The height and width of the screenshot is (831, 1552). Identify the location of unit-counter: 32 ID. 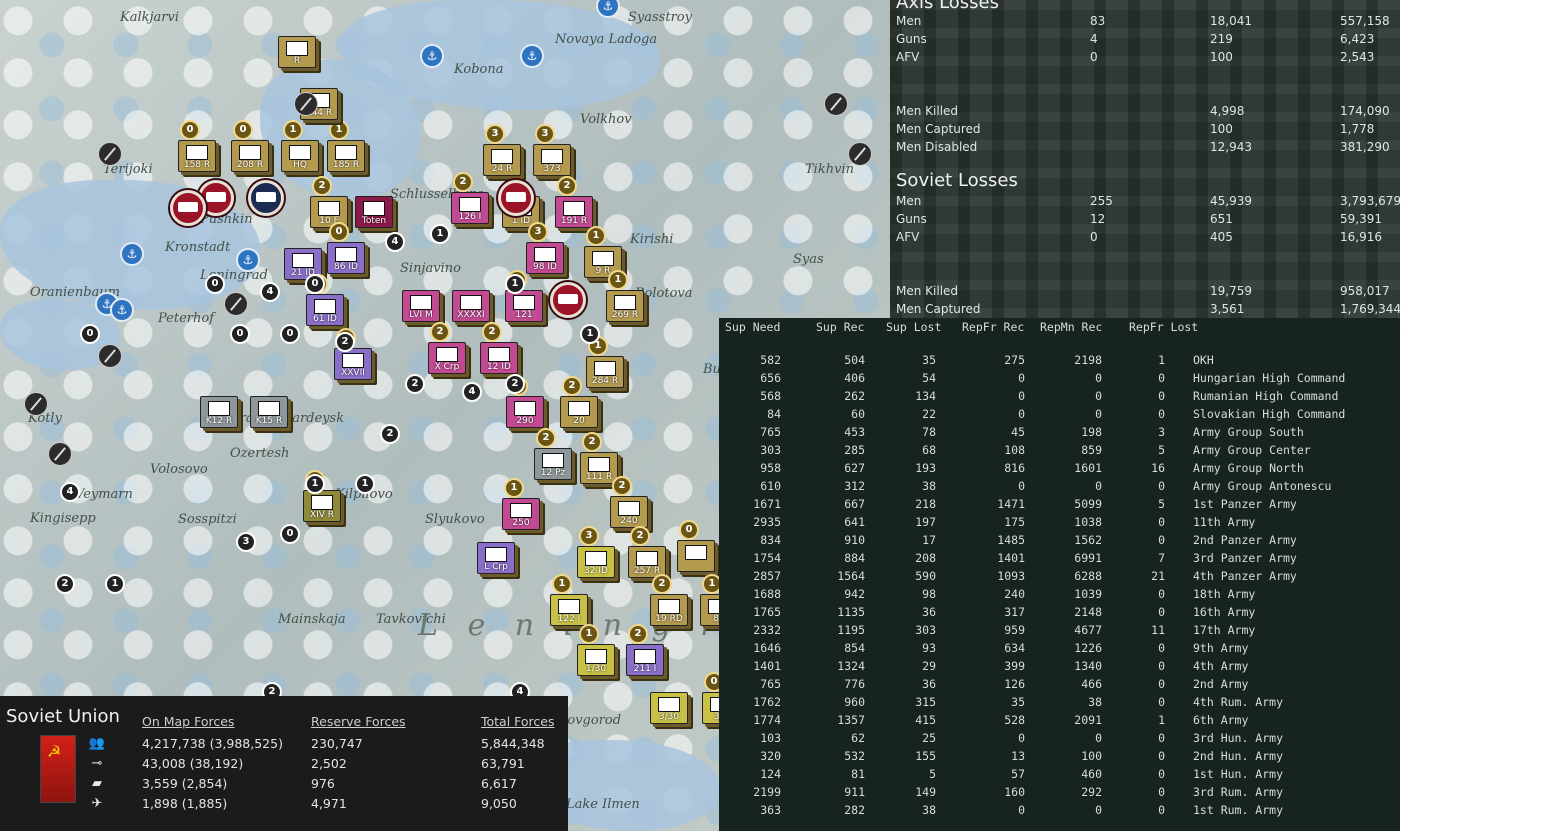
(596, 562).